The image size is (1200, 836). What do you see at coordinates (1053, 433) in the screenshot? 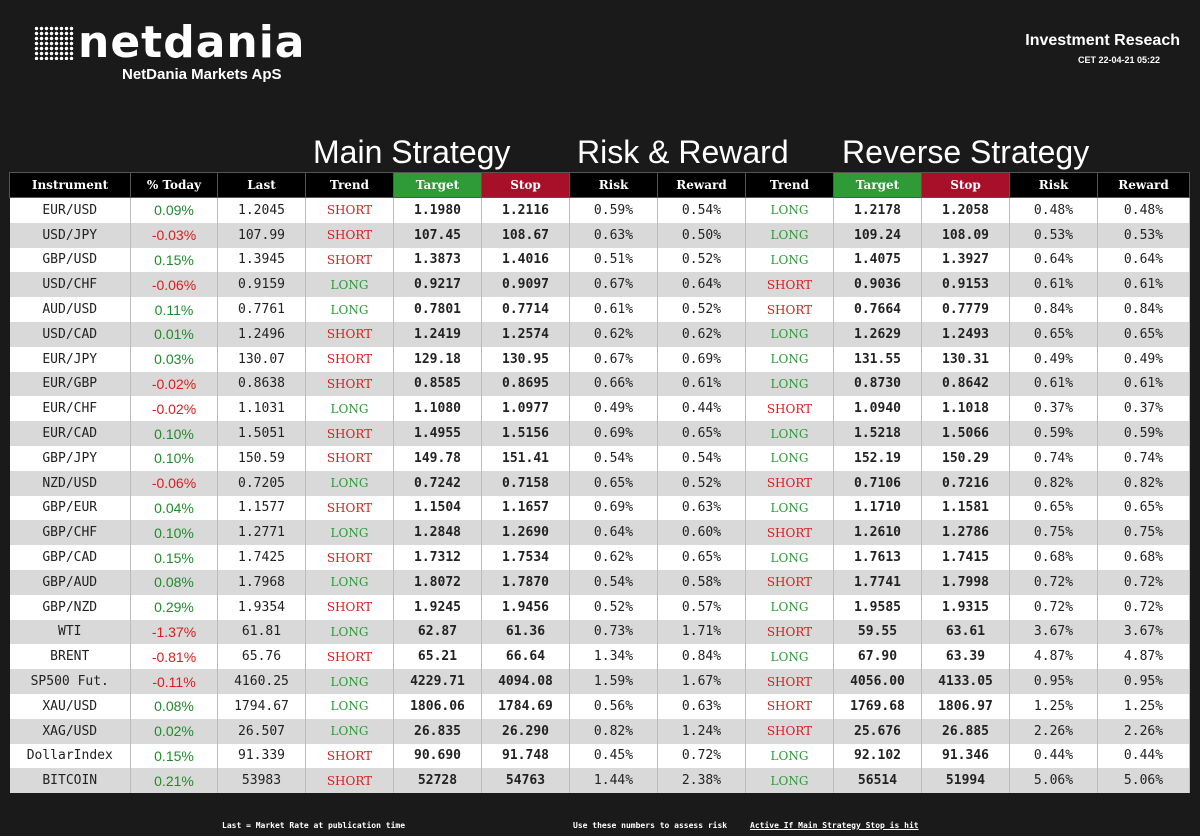
I see `cell-reverse-risk: 0.59%` at bounding box center [1053, 433].